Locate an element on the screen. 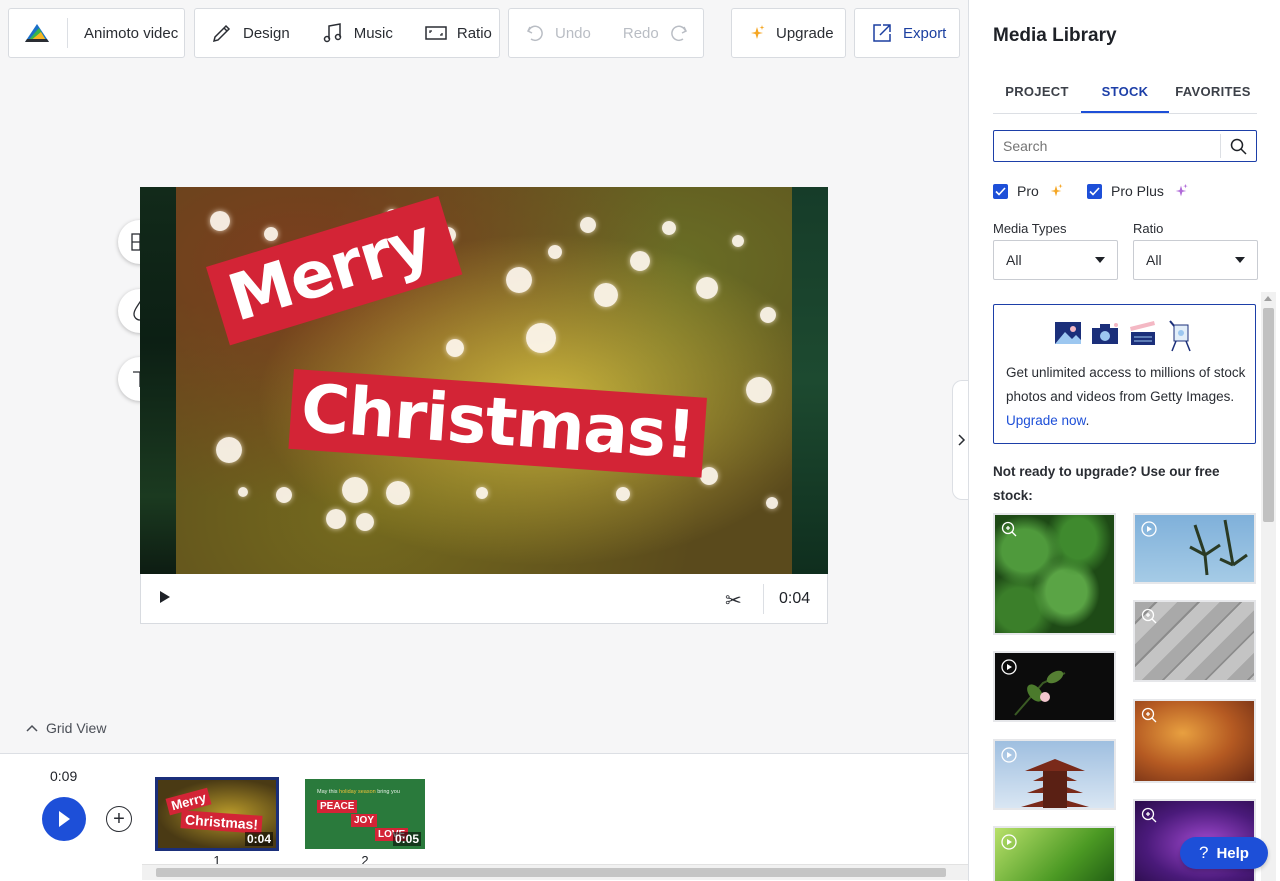 This screenshot has width=1280, height=881. image-icon is located at coordinates (1068, 333).